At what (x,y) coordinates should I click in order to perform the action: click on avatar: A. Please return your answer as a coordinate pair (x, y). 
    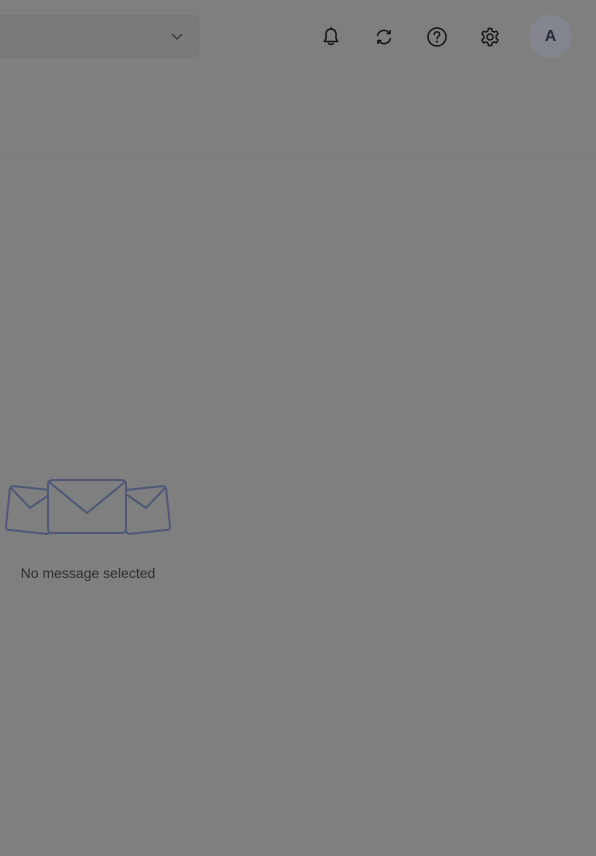
    Looking at the image, I should click on (550, 36).